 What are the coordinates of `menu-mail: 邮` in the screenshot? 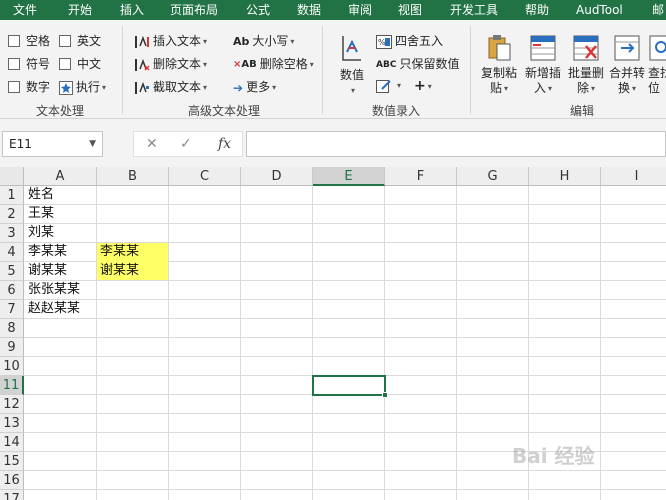 It's located at (658, 10).